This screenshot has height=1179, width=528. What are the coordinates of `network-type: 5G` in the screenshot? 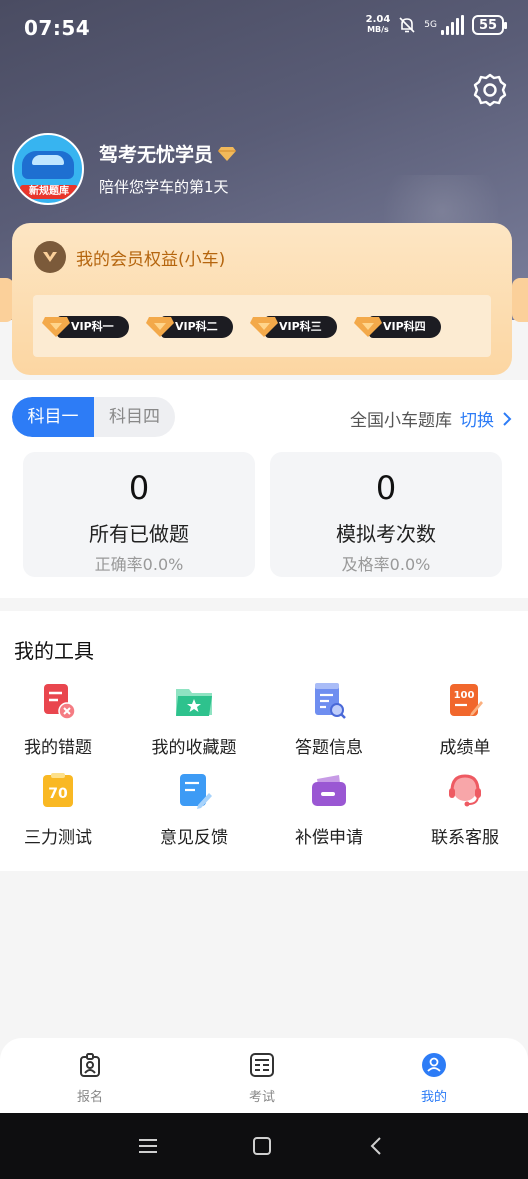 It's located at (430, 24).